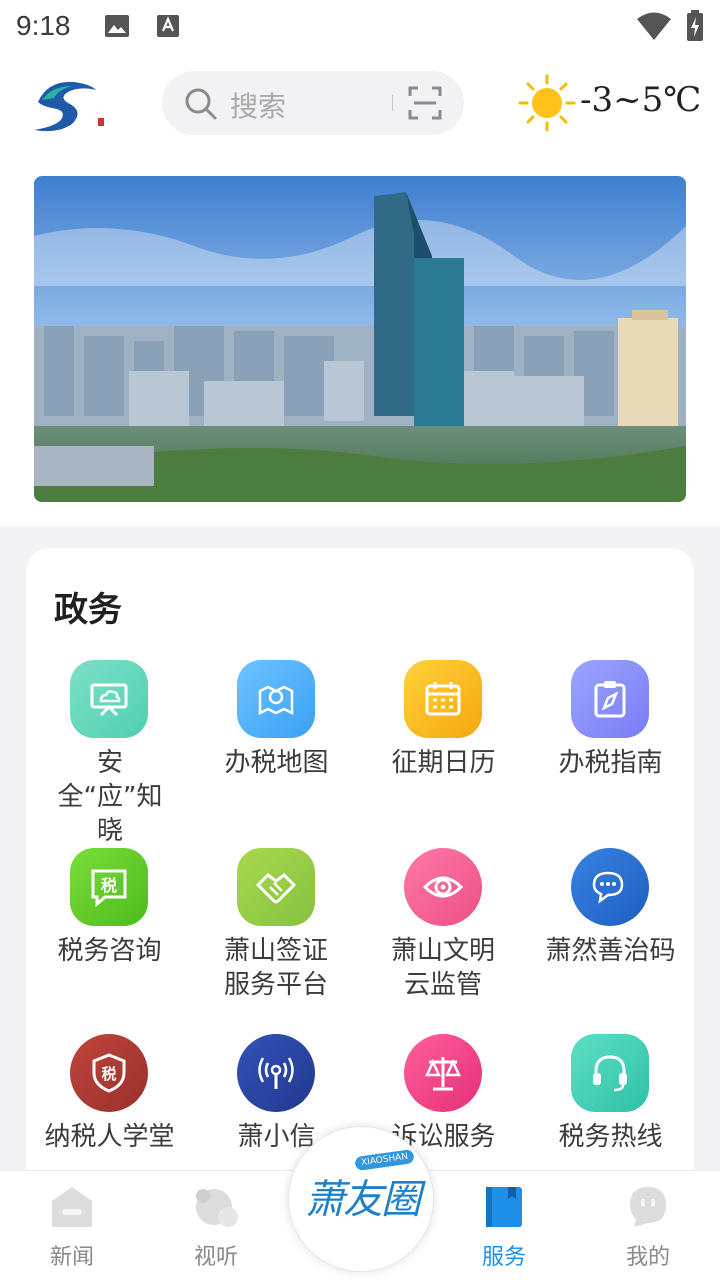 The image size is (720, 1280). Describe the element at coordinates (117, 26) in the screenshot. I see `image-notification-icon` at that location.